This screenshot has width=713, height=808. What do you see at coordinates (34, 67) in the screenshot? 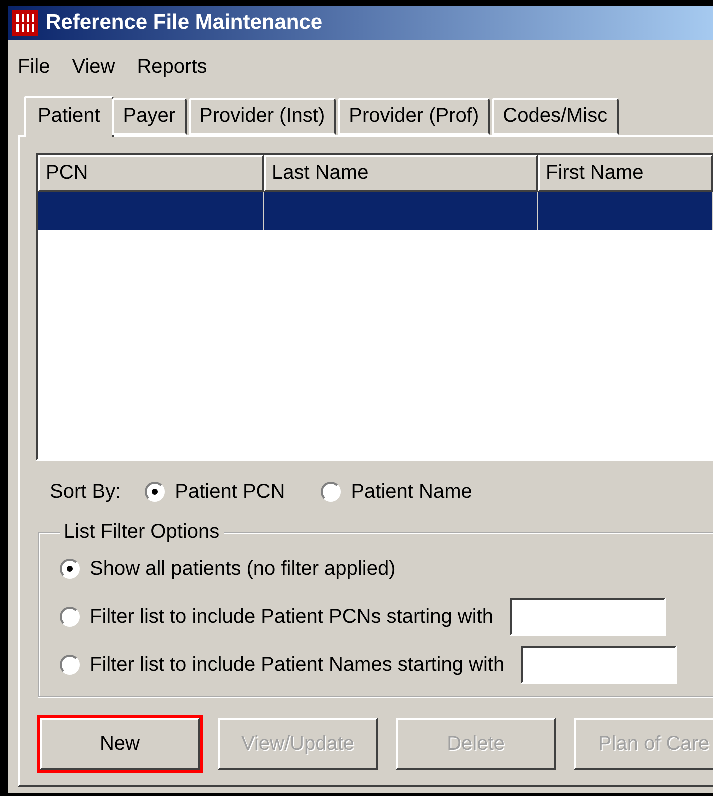
I see `menu-item: File` at bounding box center [34, 67].